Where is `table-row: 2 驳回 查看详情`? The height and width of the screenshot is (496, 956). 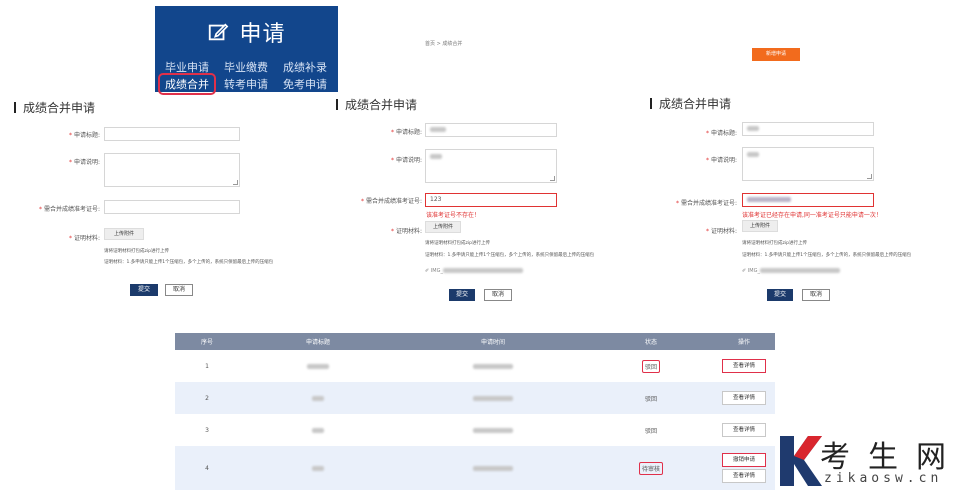
table-row: 2 驳回 查看详情 is located at coordinates (475, 398).